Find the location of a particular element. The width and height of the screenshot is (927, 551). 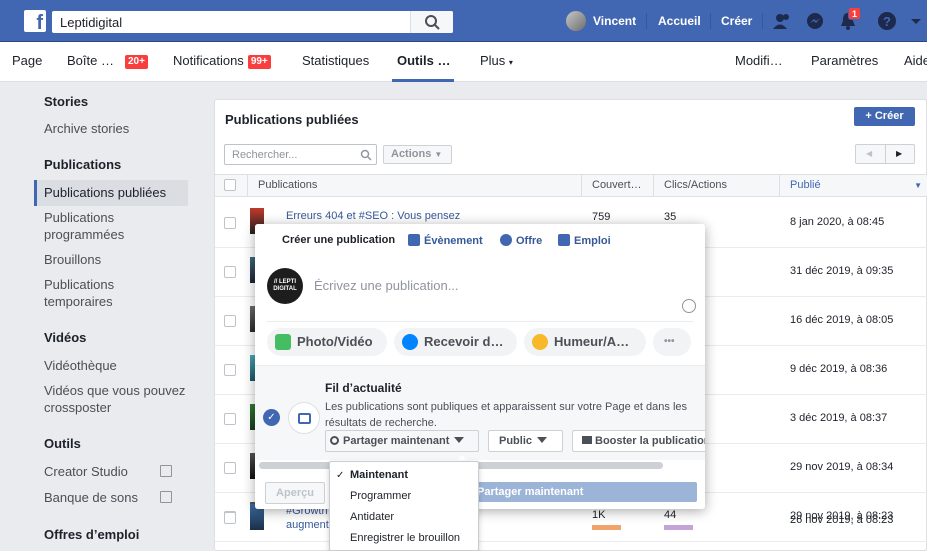

notifications-count-badge: 1 is located at coordinates (854, 13).